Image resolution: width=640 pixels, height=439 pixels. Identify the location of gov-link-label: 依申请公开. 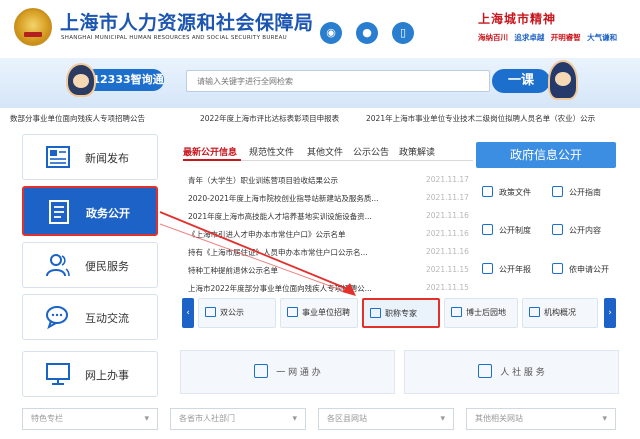
(589, 269).